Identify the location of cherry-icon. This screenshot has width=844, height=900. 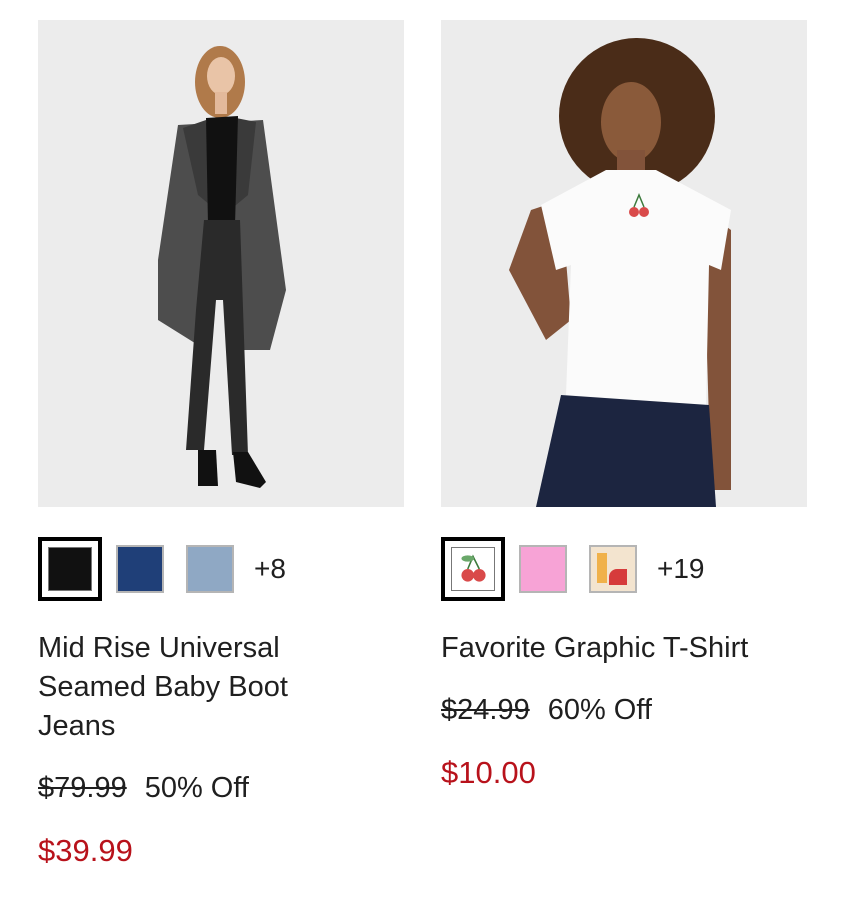
(473, 568).